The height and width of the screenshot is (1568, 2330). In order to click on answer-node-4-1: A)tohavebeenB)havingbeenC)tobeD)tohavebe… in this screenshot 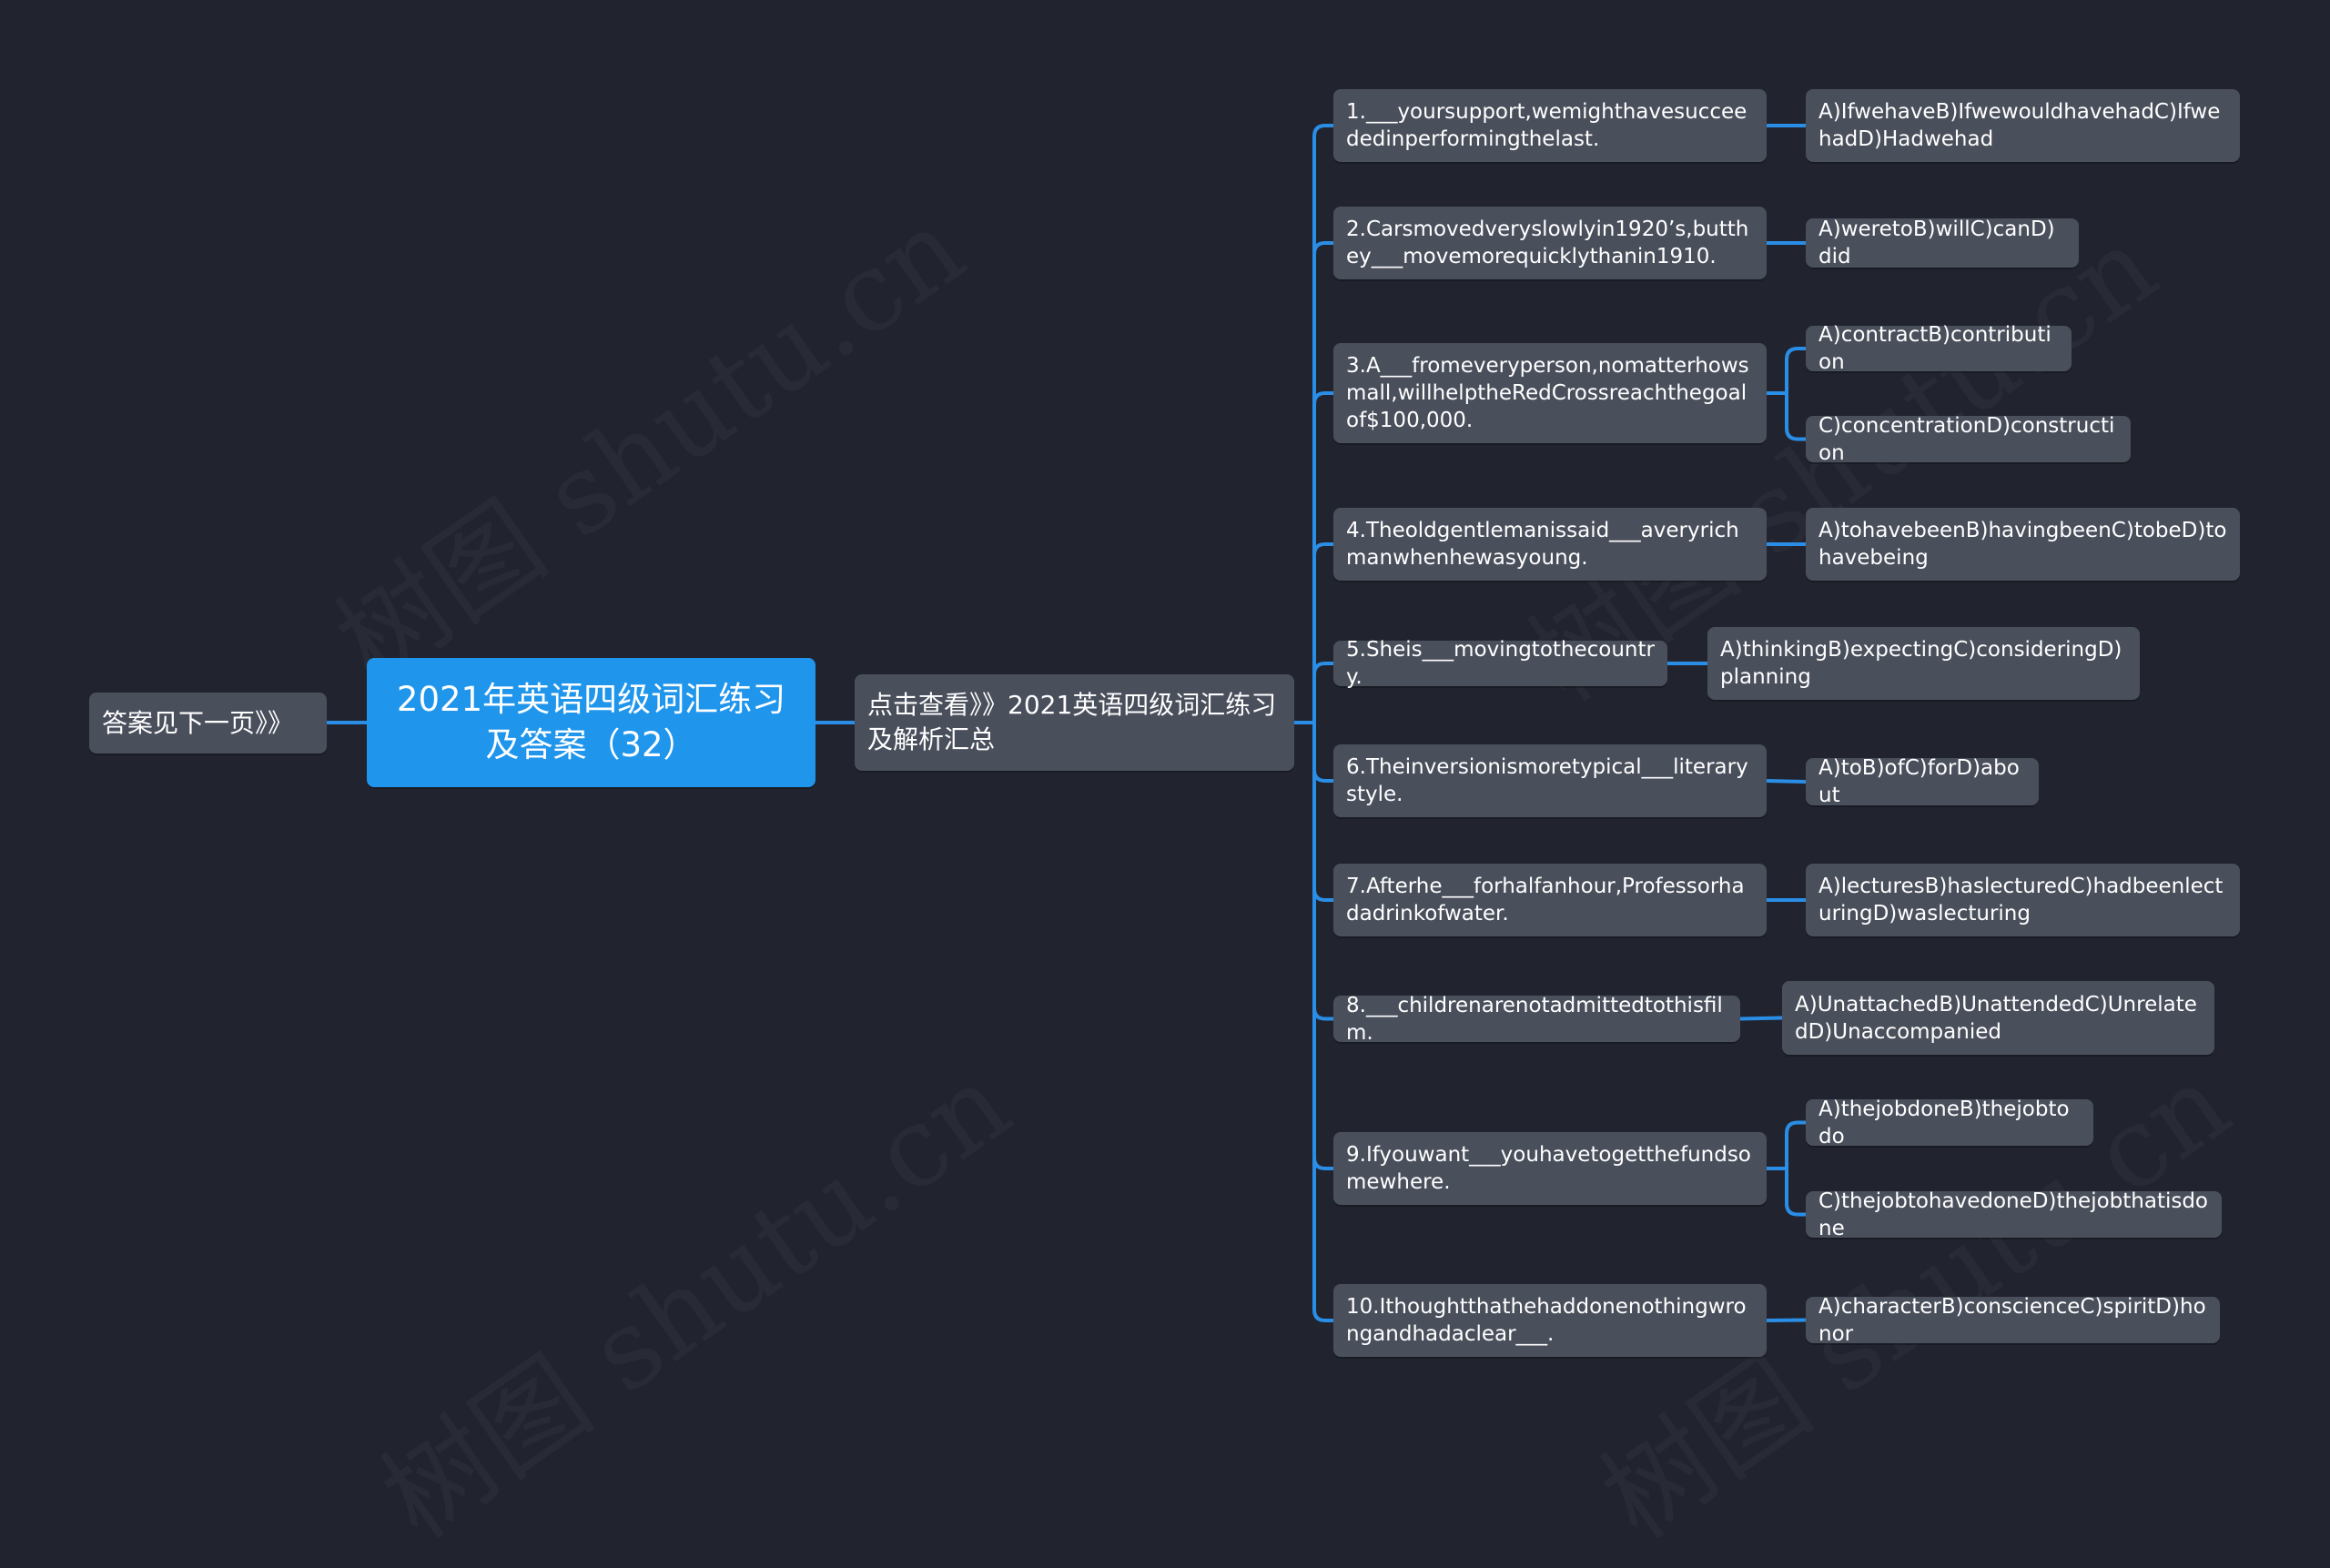, I will do `click(2023, 544)`.